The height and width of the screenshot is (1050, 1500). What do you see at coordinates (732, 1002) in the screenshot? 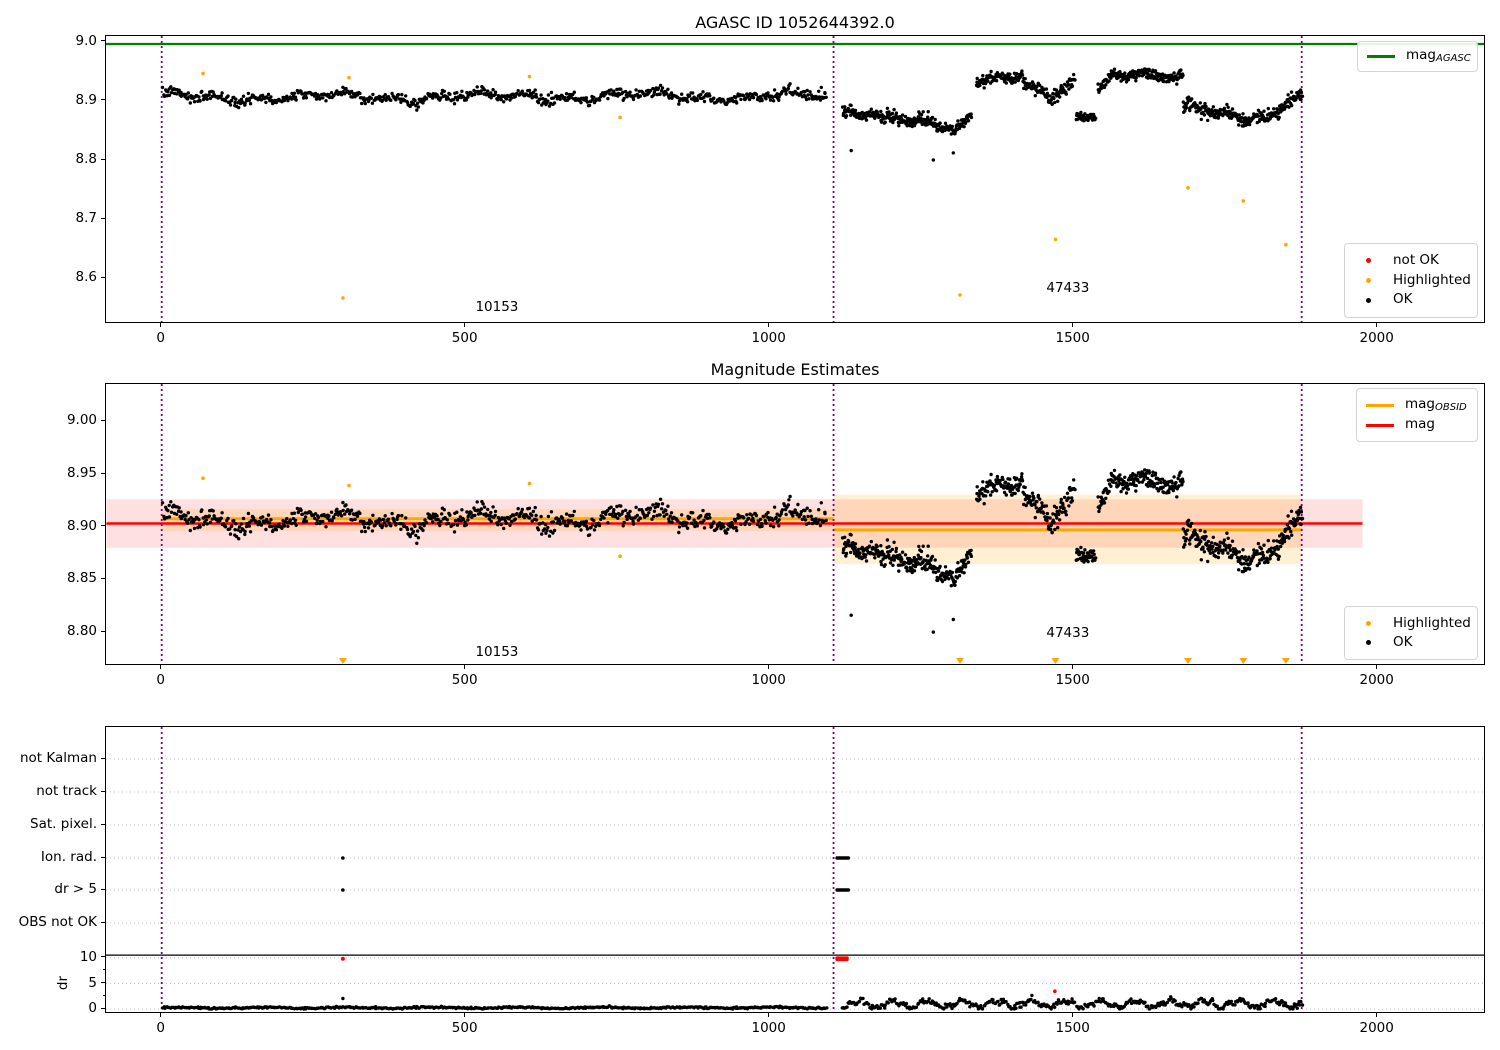
I see `dr-points` at bounding box center [732, 1002].